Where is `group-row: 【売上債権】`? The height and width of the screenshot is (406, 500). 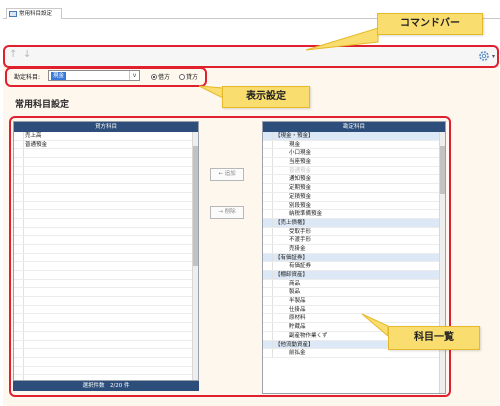
group-row: 【売上債権】 is located at coordinates (354, 223).